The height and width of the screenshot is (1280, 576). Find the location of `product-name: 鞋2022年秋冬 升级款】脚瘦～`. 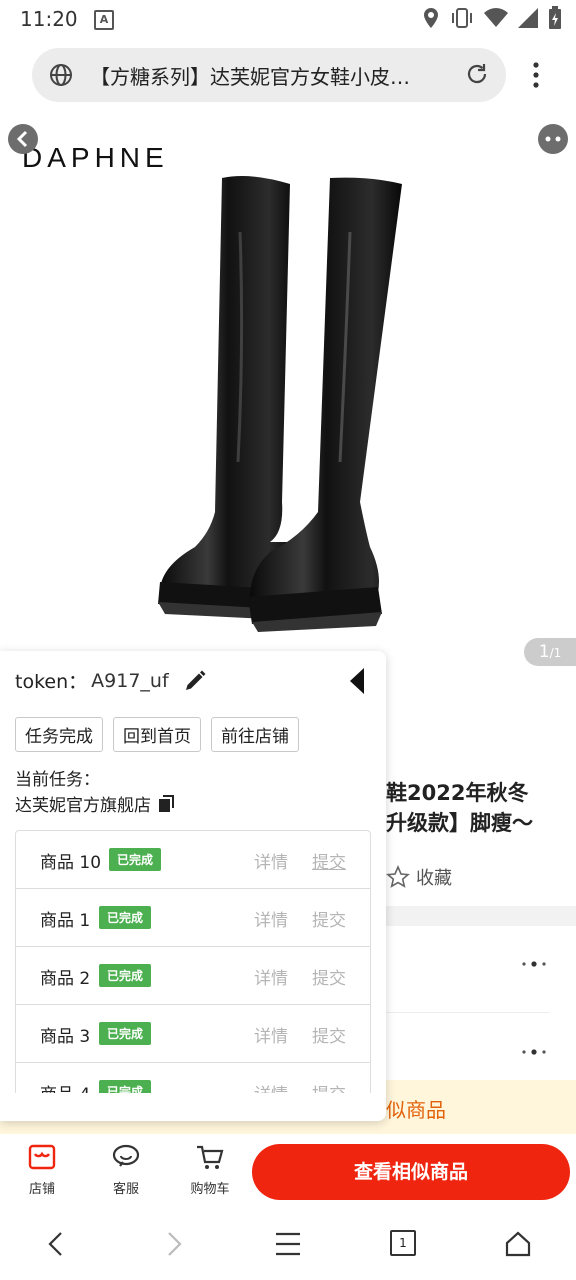

product-name: 鞋2022年秋冬 升级款】脚瘦～ is located at coordinates (476, 808).